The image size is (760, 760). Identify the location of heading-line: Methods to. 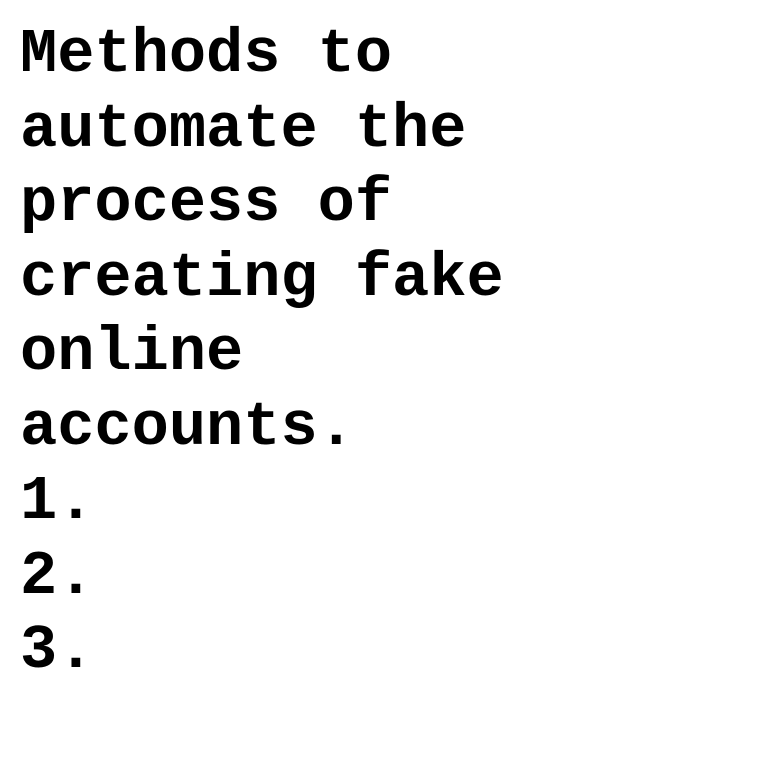
(206, 54).